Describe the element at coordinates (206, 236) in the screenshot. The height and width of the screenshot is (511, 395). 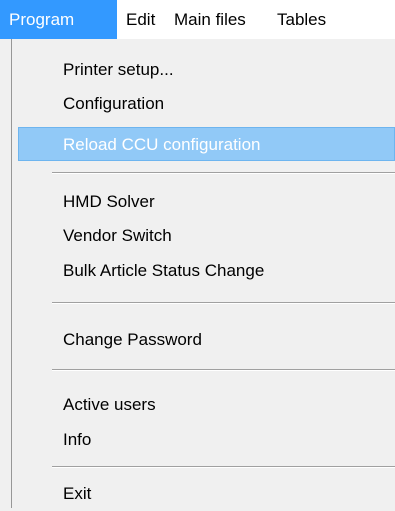
I see `menu-item-vendor-switch: Vendor Switch` at that location.